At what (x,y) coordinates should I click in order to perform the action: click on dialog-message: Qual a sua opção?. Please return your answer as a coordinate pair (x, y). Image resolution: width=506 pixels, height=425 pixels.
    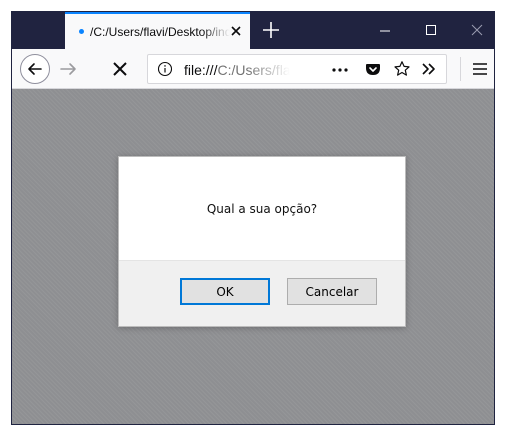
    Looking at the image, I should click on (262, 209).